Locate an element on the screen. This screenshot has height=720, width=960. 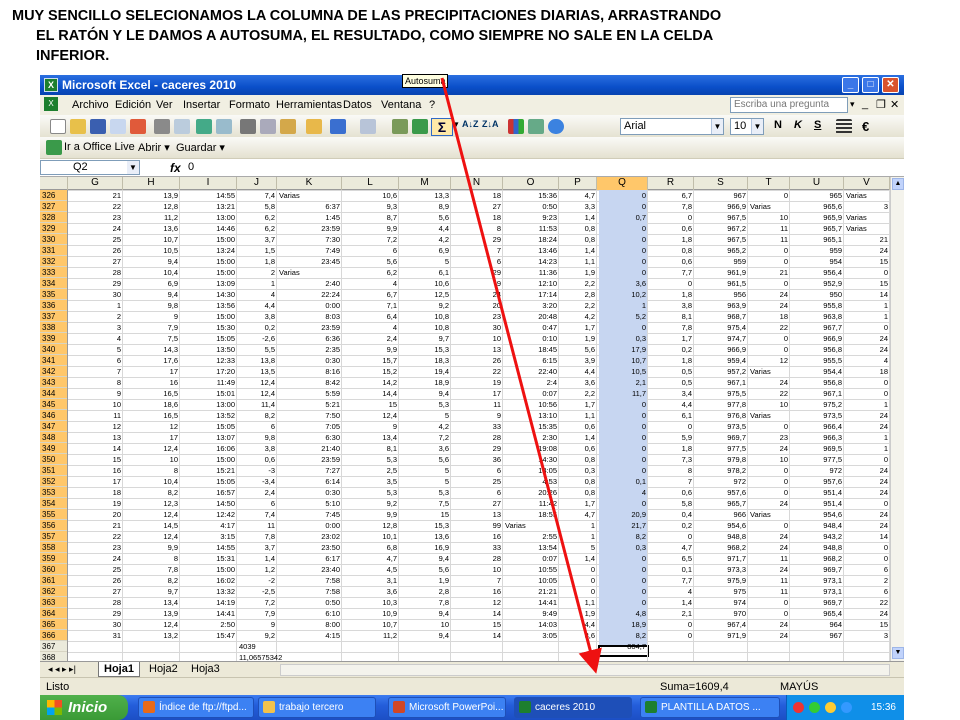
cell: 6,2 is located at coordinates (370, 272).